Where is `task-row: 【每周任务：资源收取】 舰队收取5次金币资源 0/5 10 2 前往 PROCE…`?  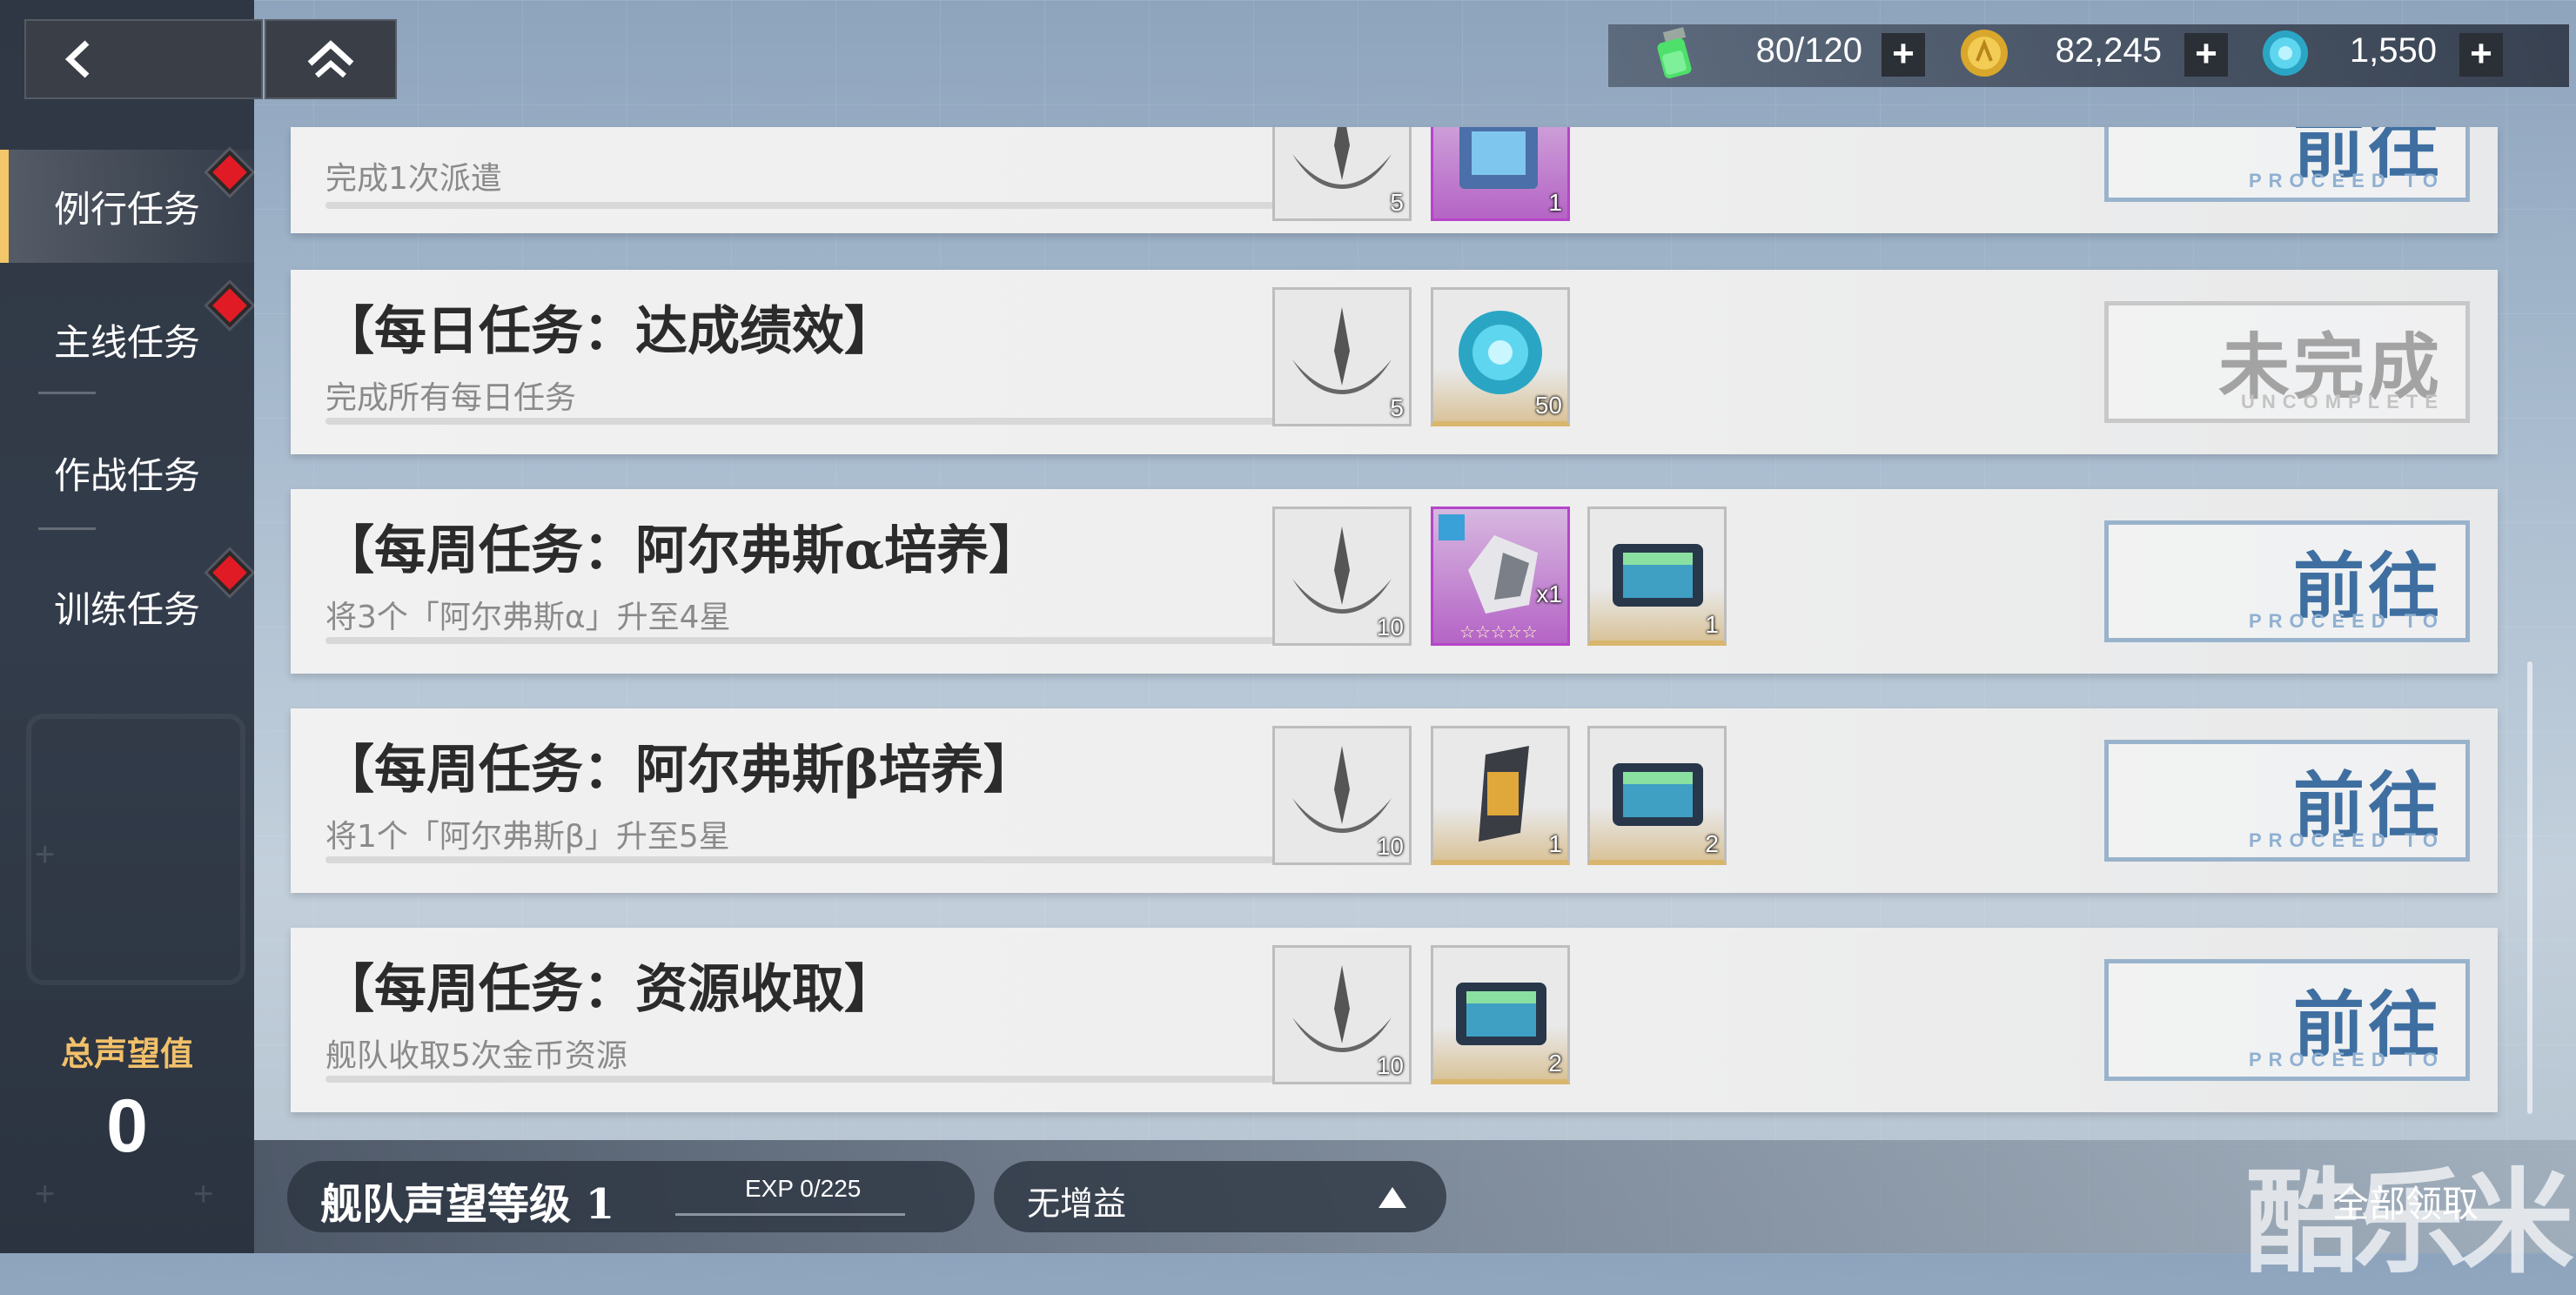
task-row: 【每周任务：资源收取】 舰队收取5次金币资源 0/5 10 2 前往 PROCE… is located at coordinates (1394, 1020).